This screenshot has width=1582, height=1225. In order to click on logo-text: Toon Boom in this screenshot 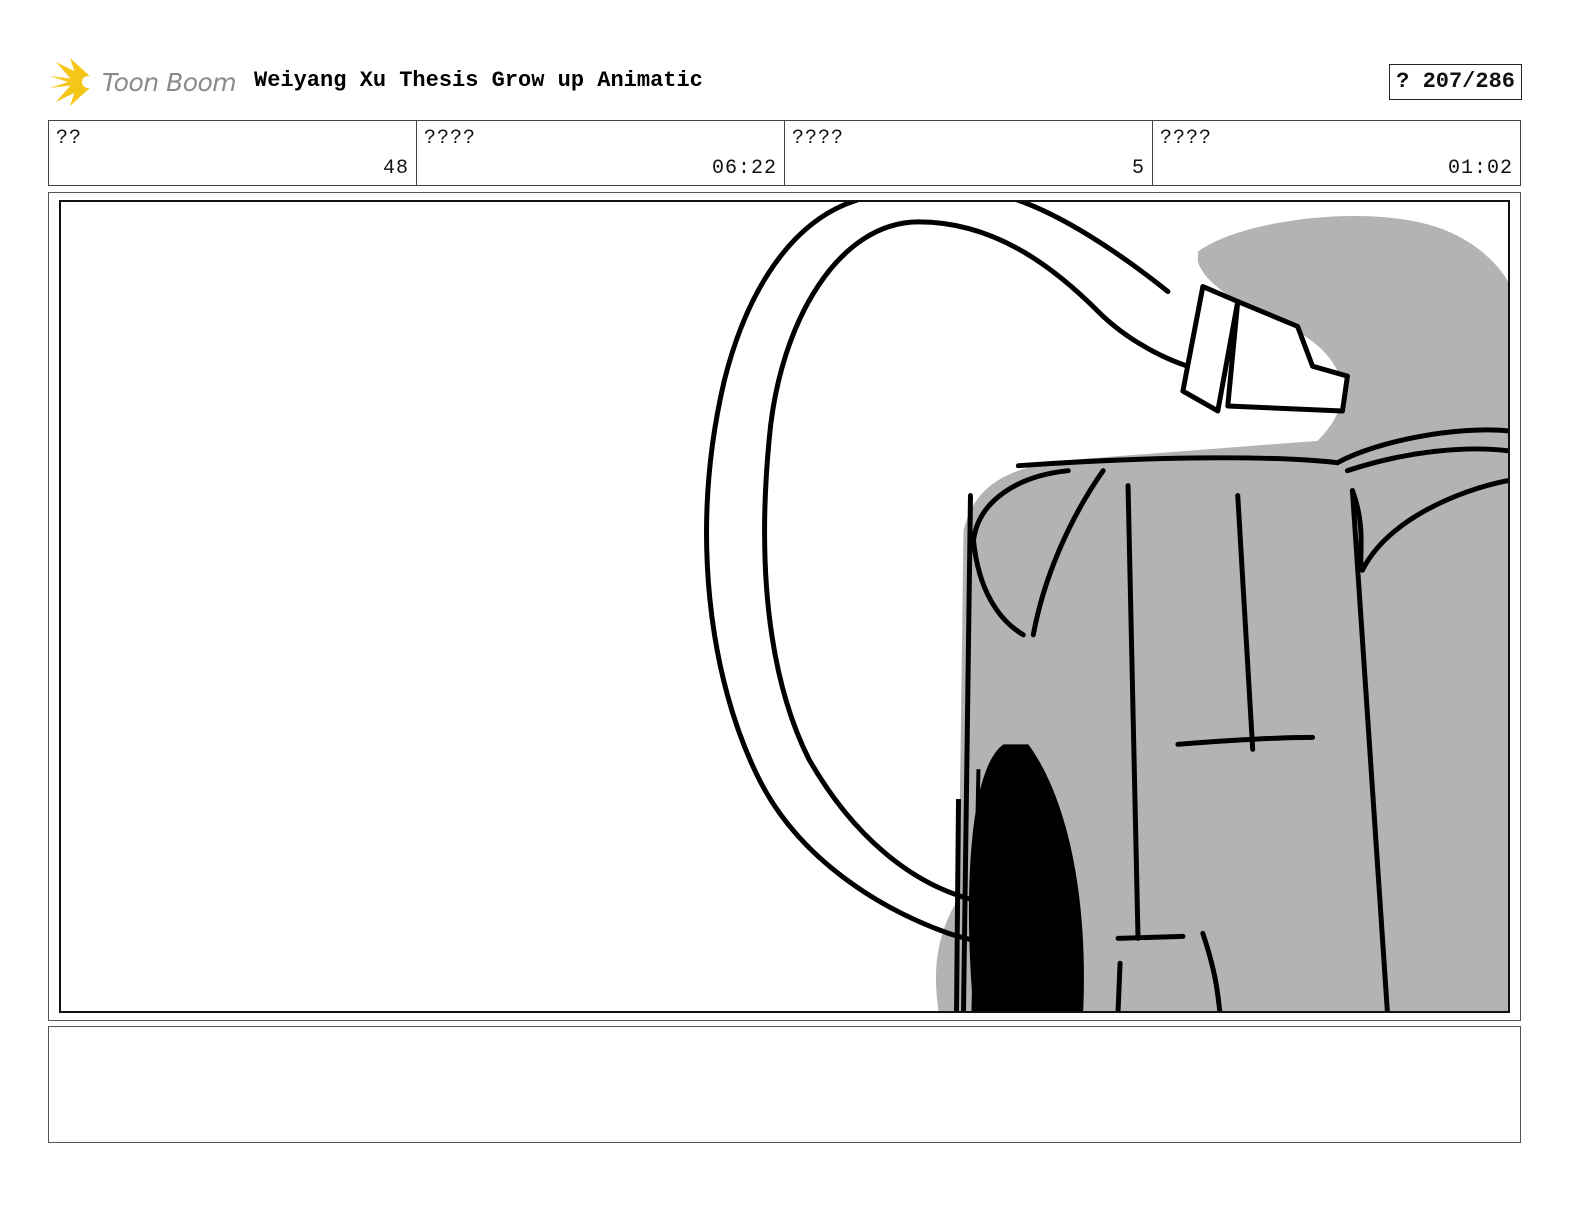, I will do `click(169, 82)`.